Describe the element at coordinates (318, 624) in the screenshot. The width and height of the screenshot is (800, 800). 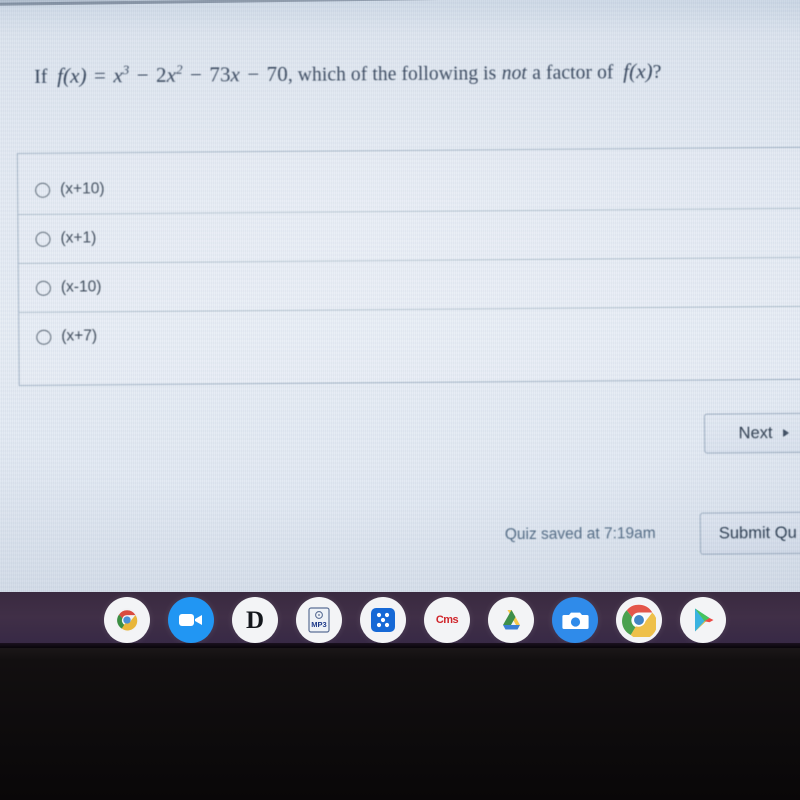
I see `svg-text: MP3` at that location.